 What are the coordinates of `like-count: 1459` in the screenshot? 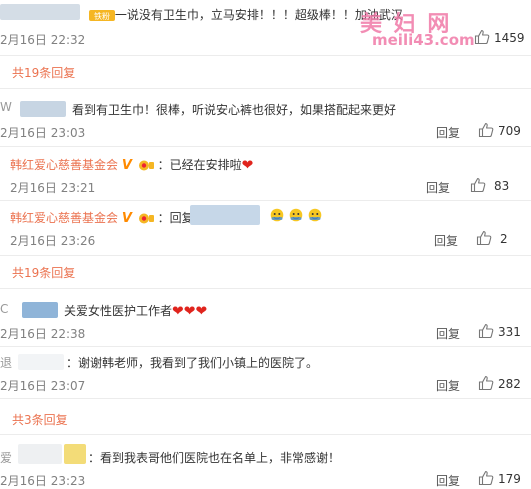 It's located at (509, 38).